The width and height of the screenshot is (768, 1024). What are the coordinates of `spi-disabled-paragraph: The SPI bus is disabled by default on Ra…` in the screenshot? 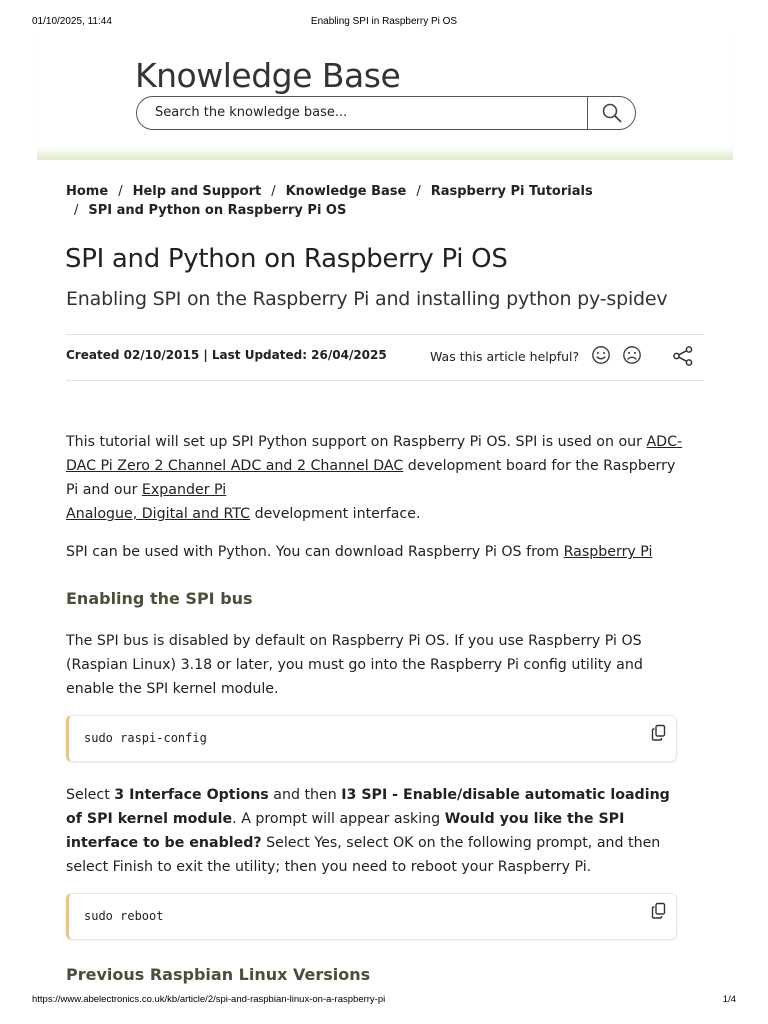 It's located at (354, 665).